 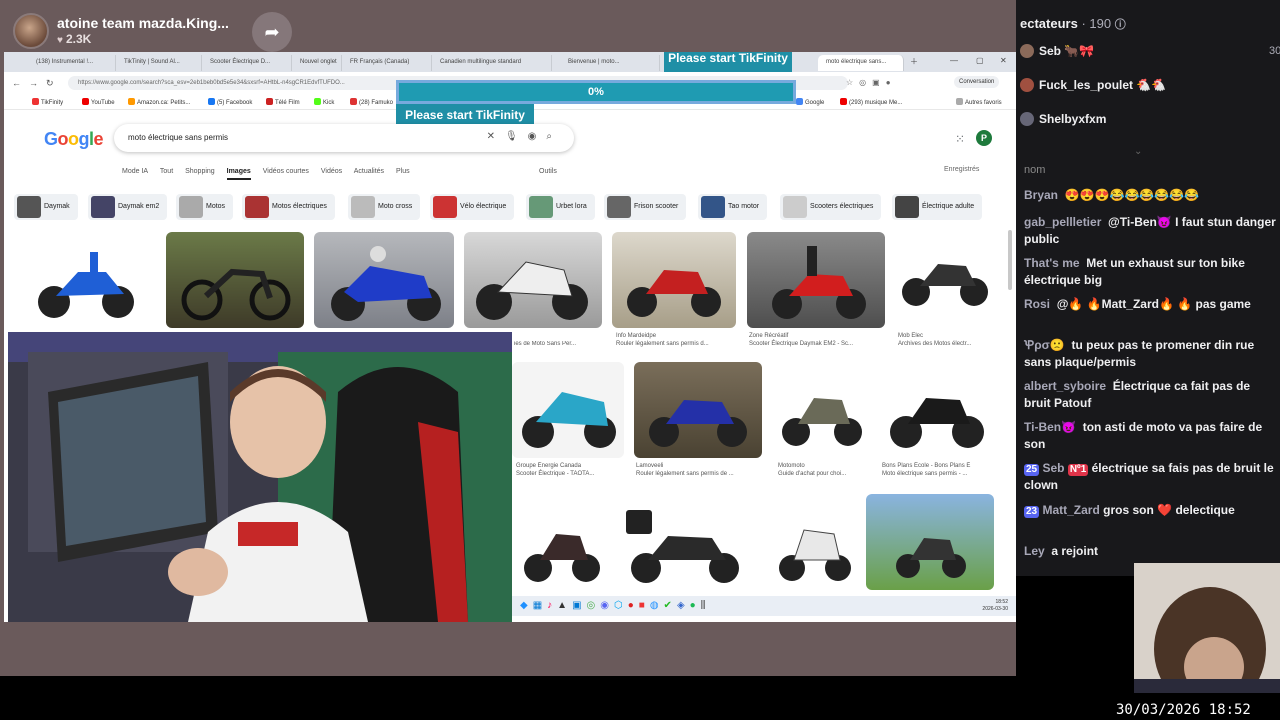 I want to click on profile-icon: ●, so click(x=891, y=82).